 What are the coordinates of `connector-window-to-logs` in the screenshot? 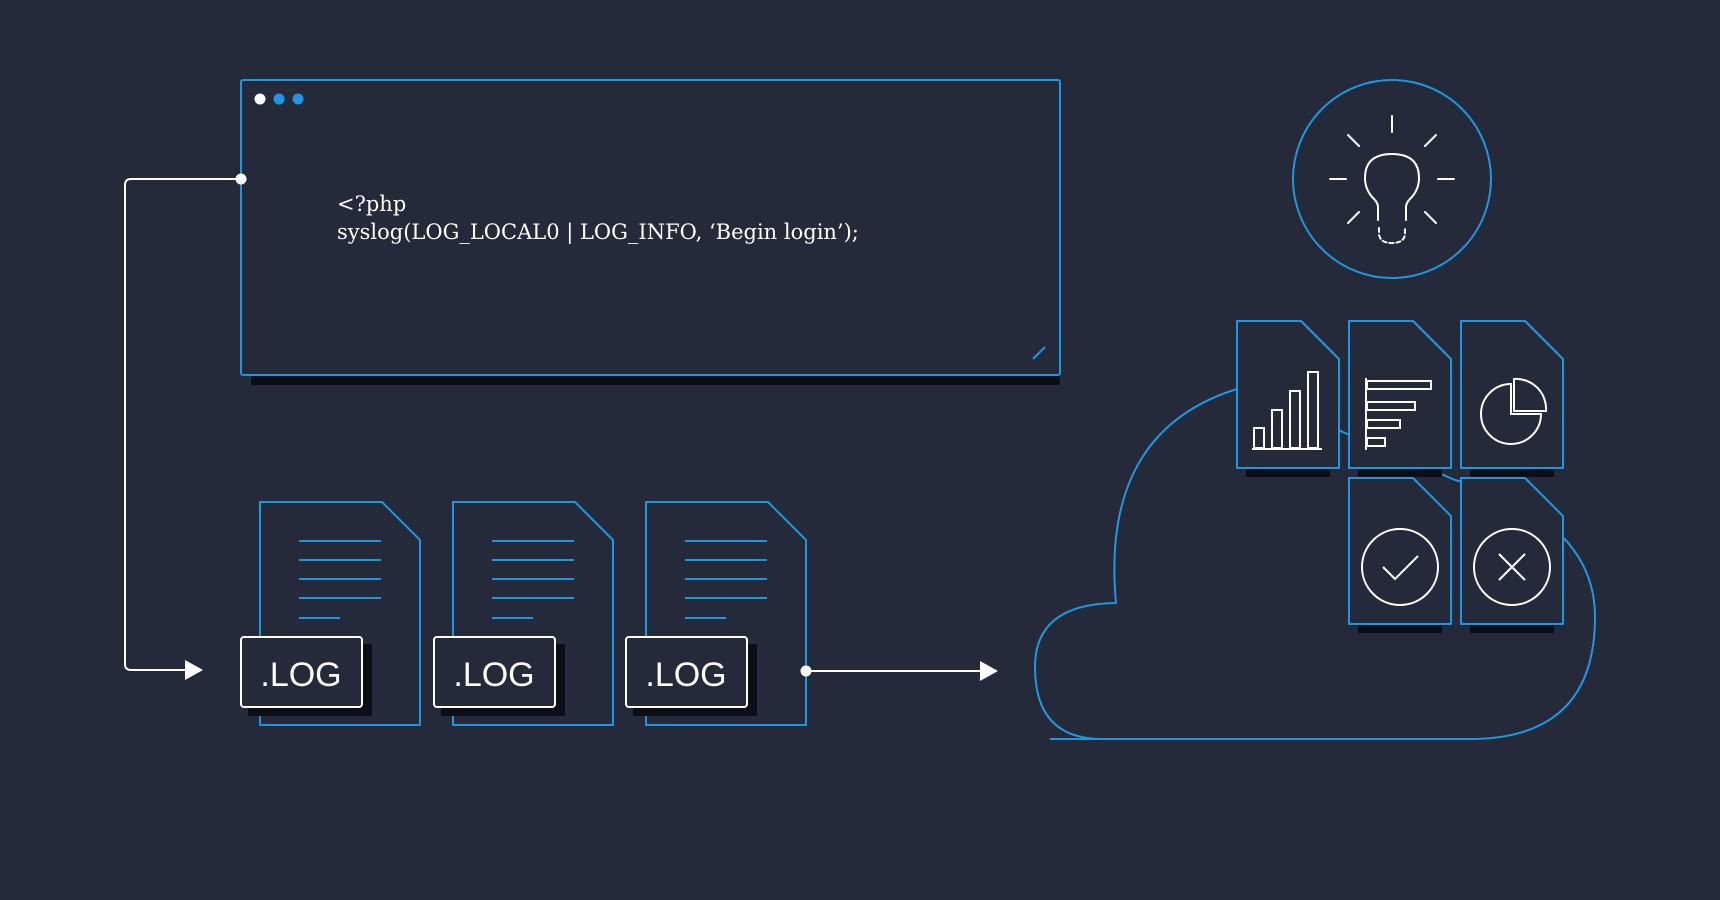 It's located at (185, 426).